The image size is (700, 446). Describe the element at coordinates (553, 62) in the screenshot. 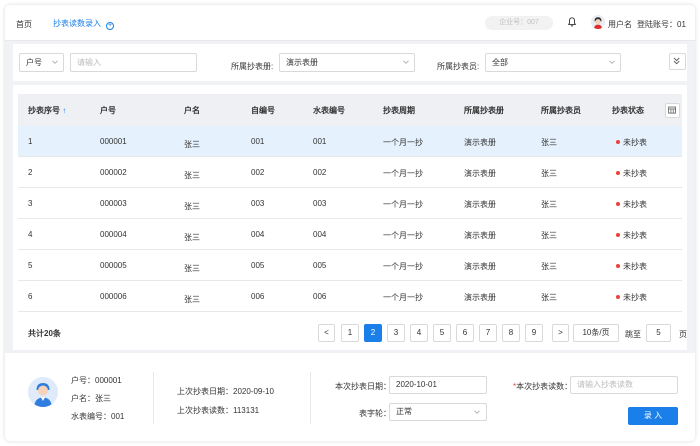

I see `reader-select: 全部` at that location.